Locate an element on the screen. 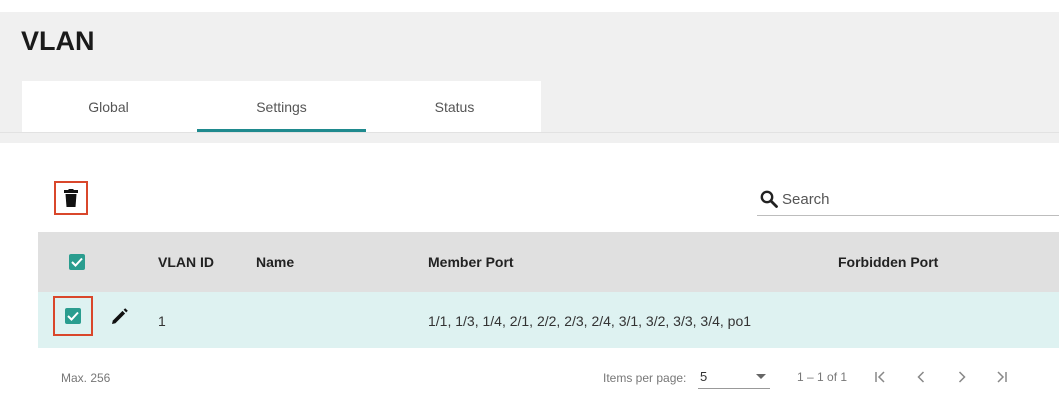  last-page-button is located at coordinates (1002, 377).